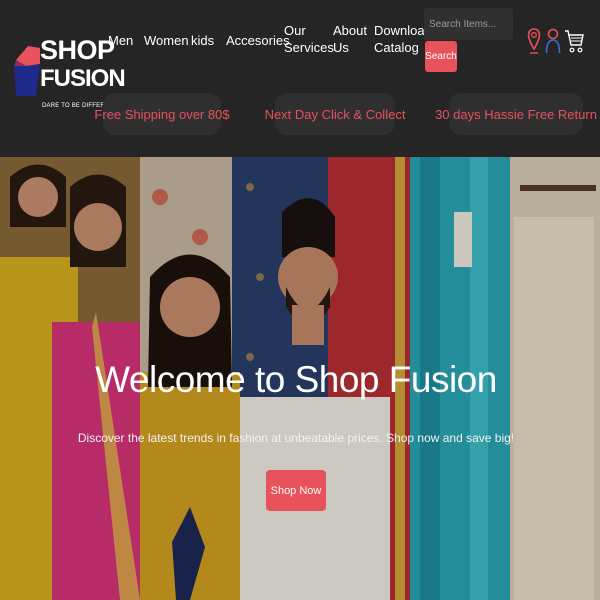  What do you see at coordinates (574, 41) in the screenshot?
I see `shopping-cart-icon` at bounding box center [574, 41].